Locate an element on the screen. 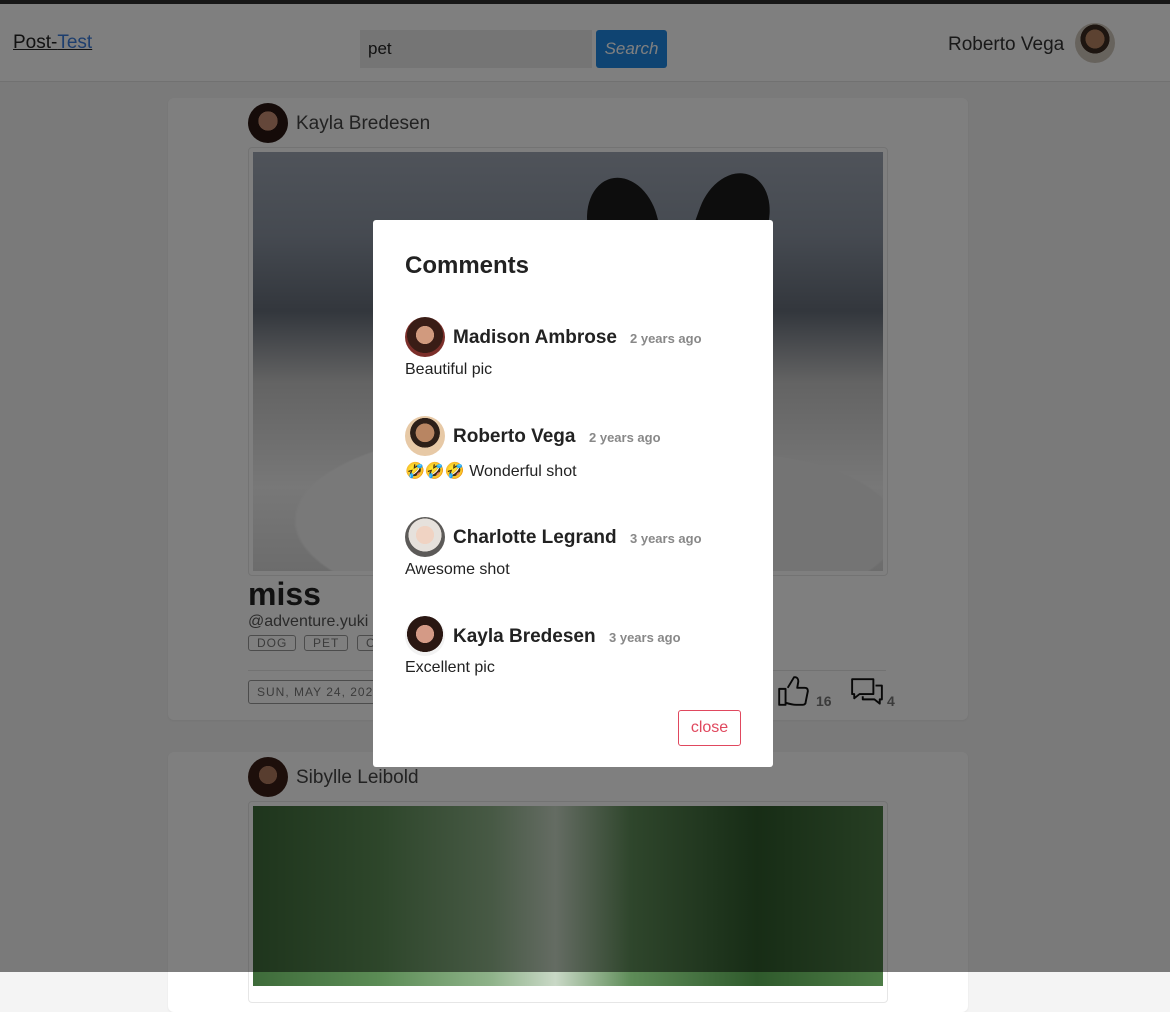 The width and height of the screenshot is (1170, 1012). commenter-name: Madison Ambrose is located at coordinates (535, 338).